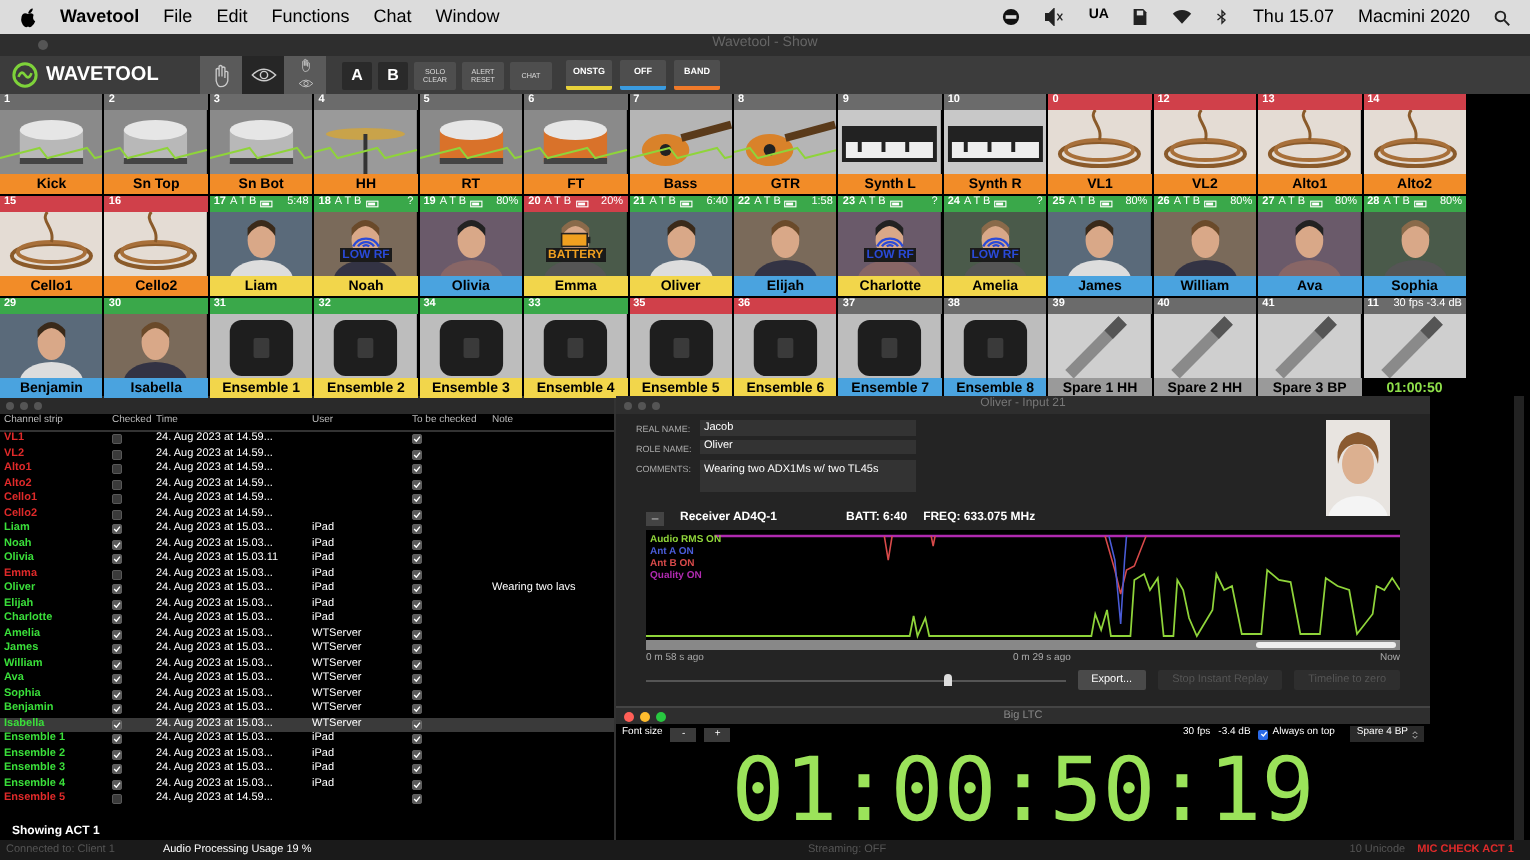 The height and width of the screenshot is (860, 1530). I want to click on logo-icon, so click(25, 75).